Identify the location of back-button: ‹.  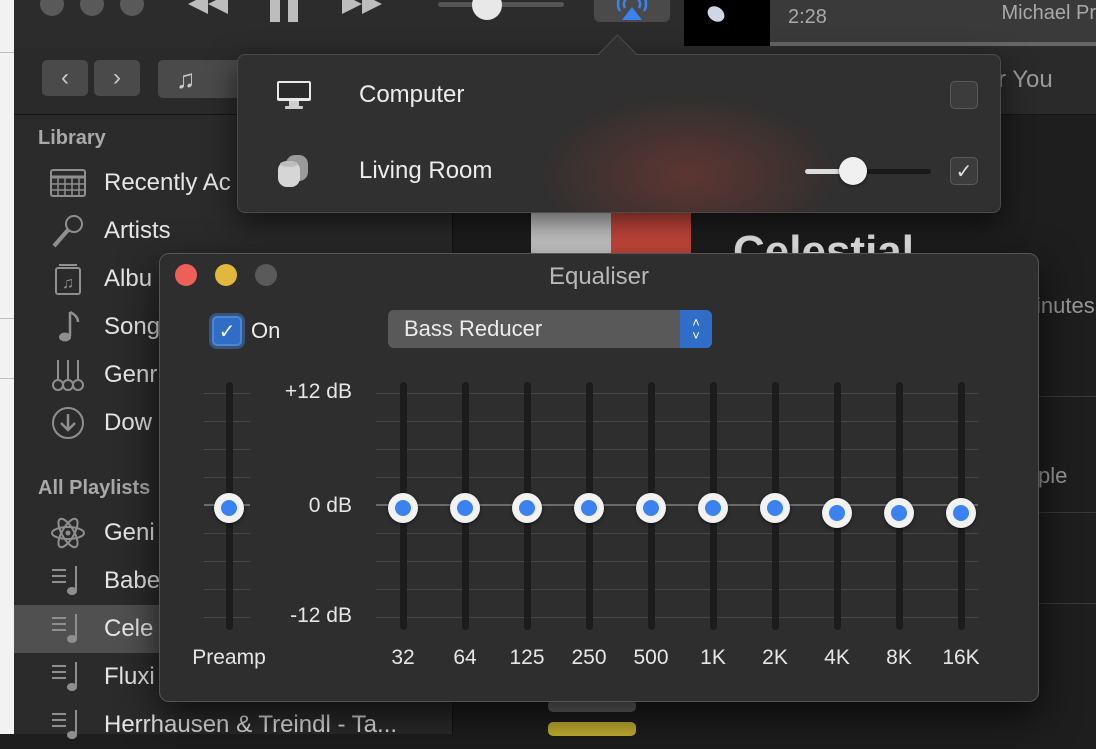
(65, 78).